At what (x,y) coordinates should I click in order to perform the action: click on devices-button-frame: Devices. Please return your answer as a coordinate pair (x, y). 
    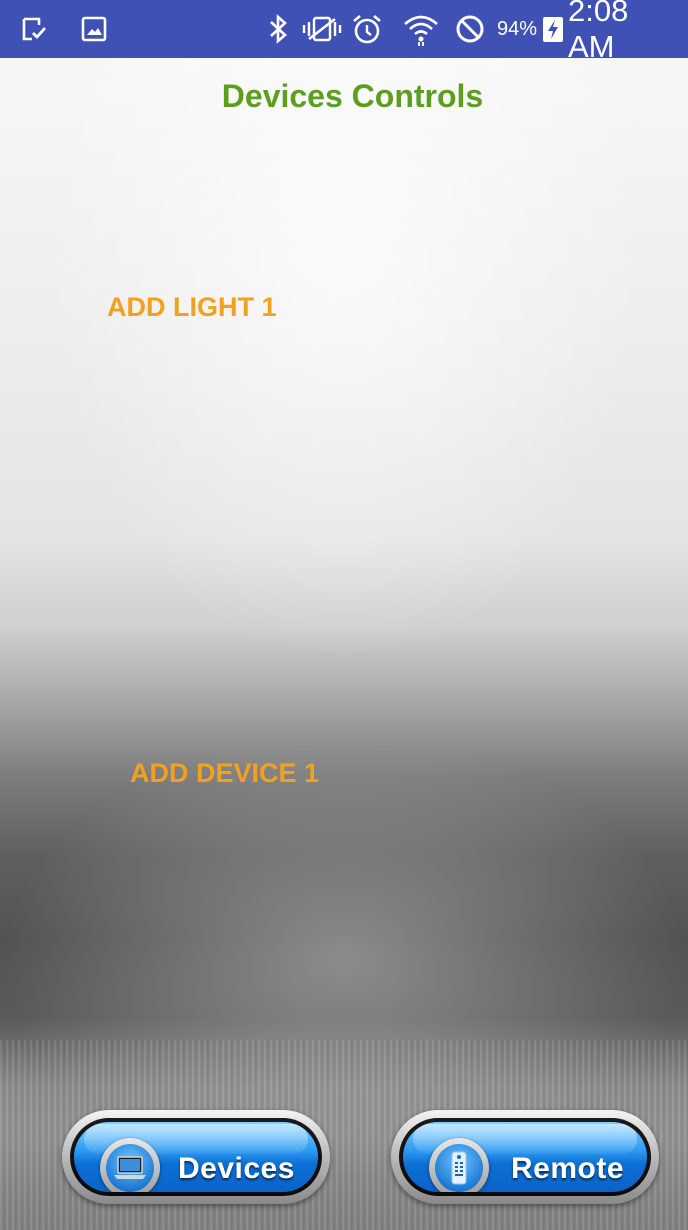
    Looking at the image, I should click on (196, 1157).